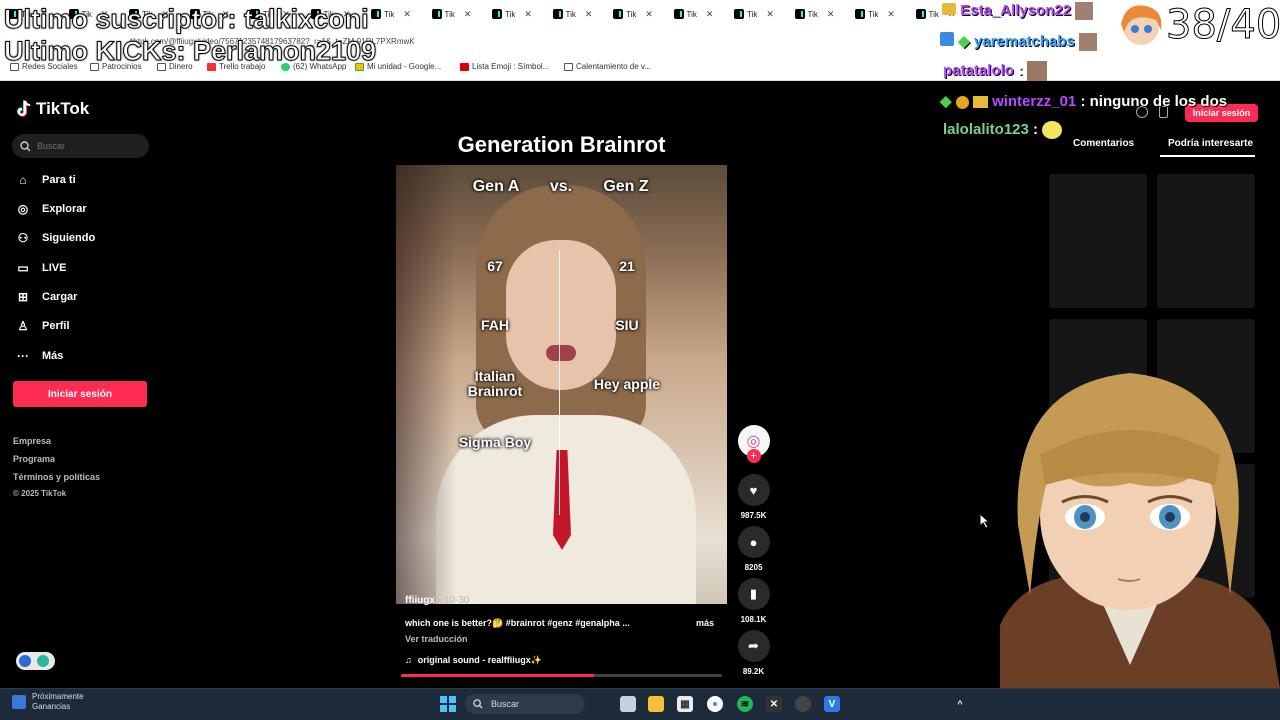 The image size is (1280, 720). What do you see at coordinates (495, 383) in the screenshot?
I see `left-item: Italian Brainrot` at bounding box center [495, 383].